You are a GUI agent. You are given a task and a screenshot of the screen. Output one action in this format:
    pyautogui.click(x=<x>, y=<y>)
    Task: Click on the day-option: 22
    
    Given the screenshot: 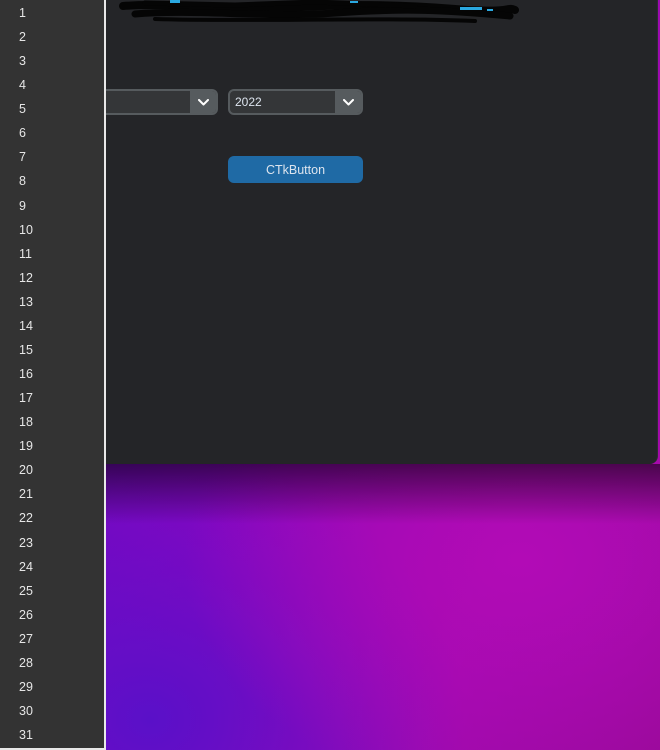 What is the action you would take?
    pyautogui.click(x=59, y=518)
    